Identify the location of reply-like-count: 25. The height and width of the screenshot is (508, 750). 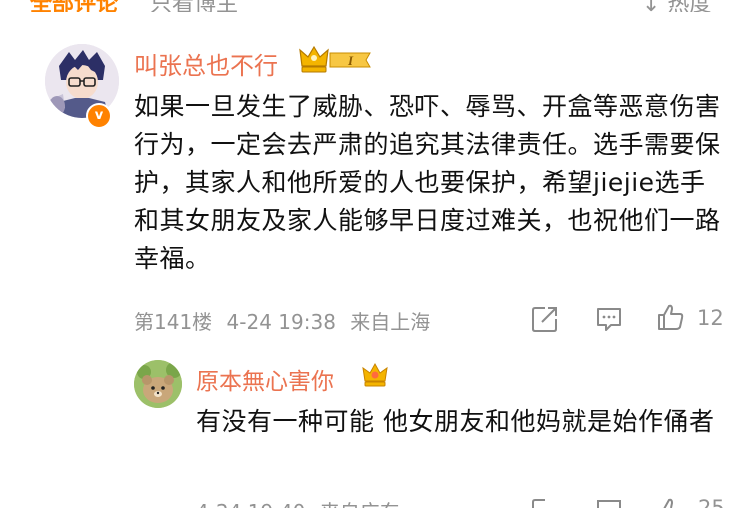
(711, 502).